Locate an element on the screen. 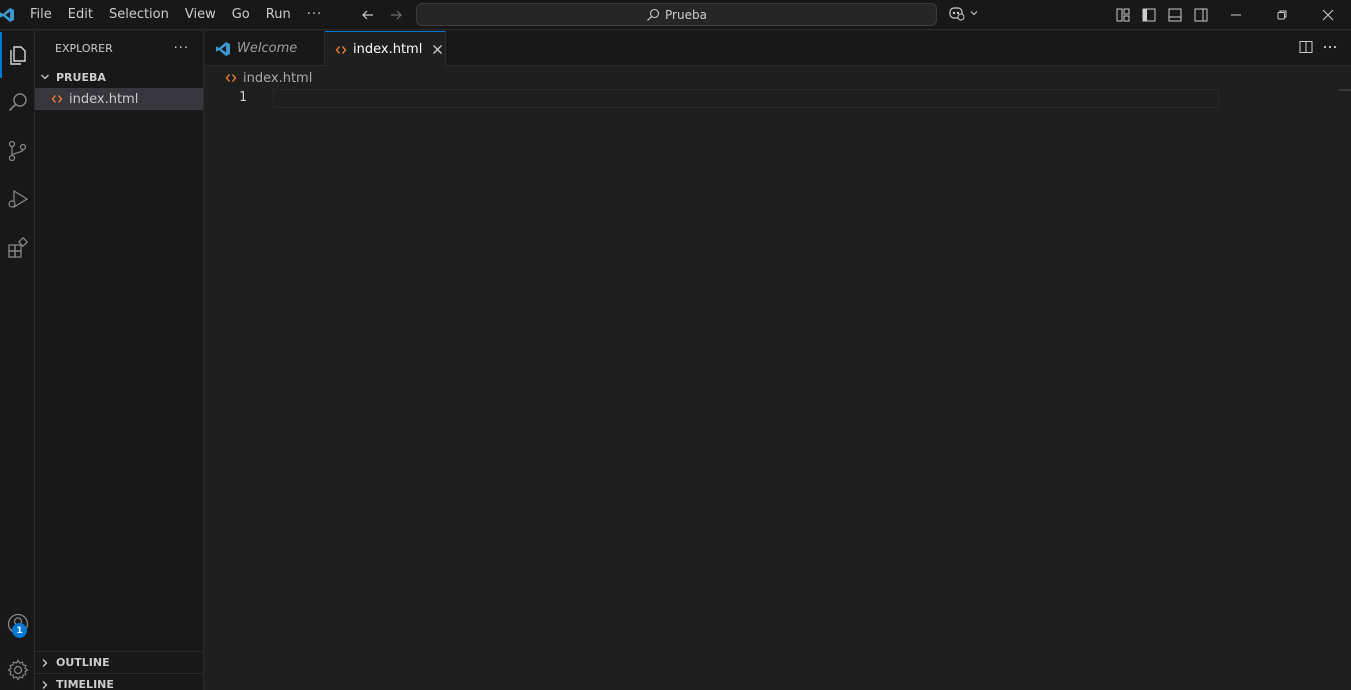  editor-tabs: Welcome index.html is located at coordinates (778, 49).